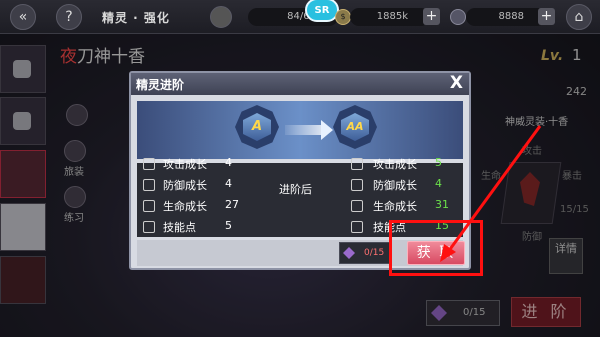 The width and height of the screenshot is (600, 337). Describe the element at coordinates (304, 130) in the screenshot. I see `arrow-bar` at that location.